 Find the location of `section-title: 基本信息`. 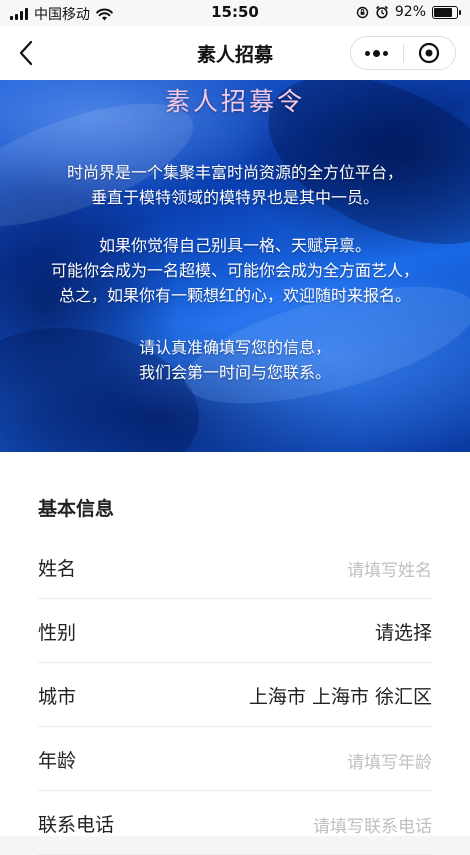

section-title: 基本信息 is located at coordinates (76, 509).